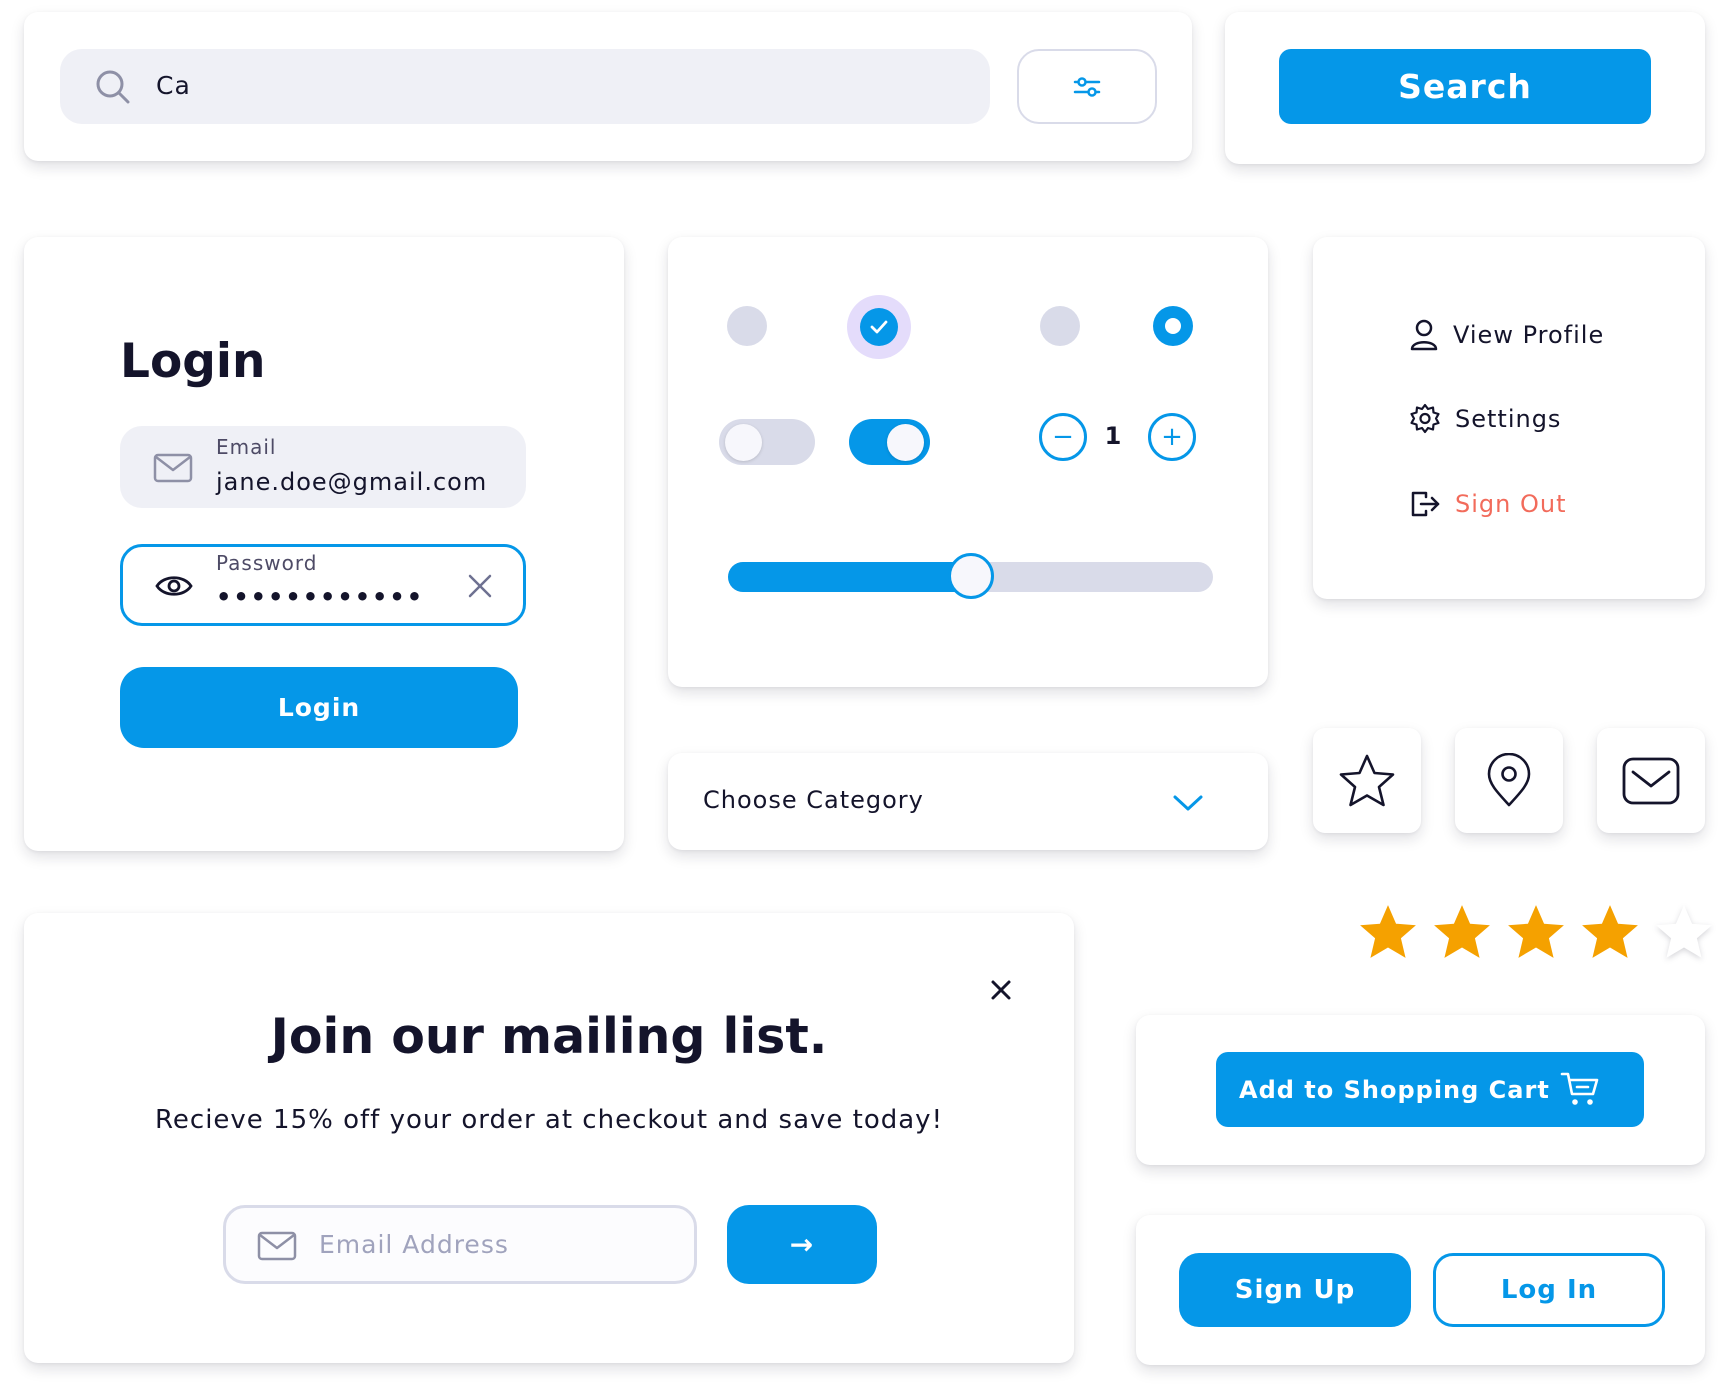 The height and width of the screenshot is (1400, 1729). I want to click on search-bar-card: Ca, so click(608, 86).